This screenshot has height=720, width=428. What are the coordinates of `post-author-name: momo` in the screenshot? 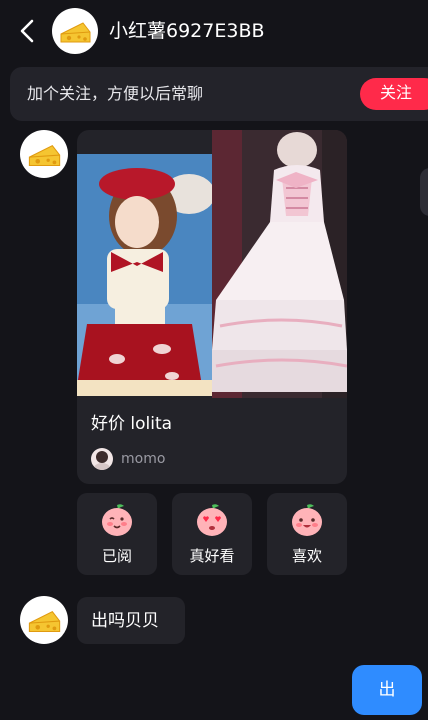 It's located at (143, 459).